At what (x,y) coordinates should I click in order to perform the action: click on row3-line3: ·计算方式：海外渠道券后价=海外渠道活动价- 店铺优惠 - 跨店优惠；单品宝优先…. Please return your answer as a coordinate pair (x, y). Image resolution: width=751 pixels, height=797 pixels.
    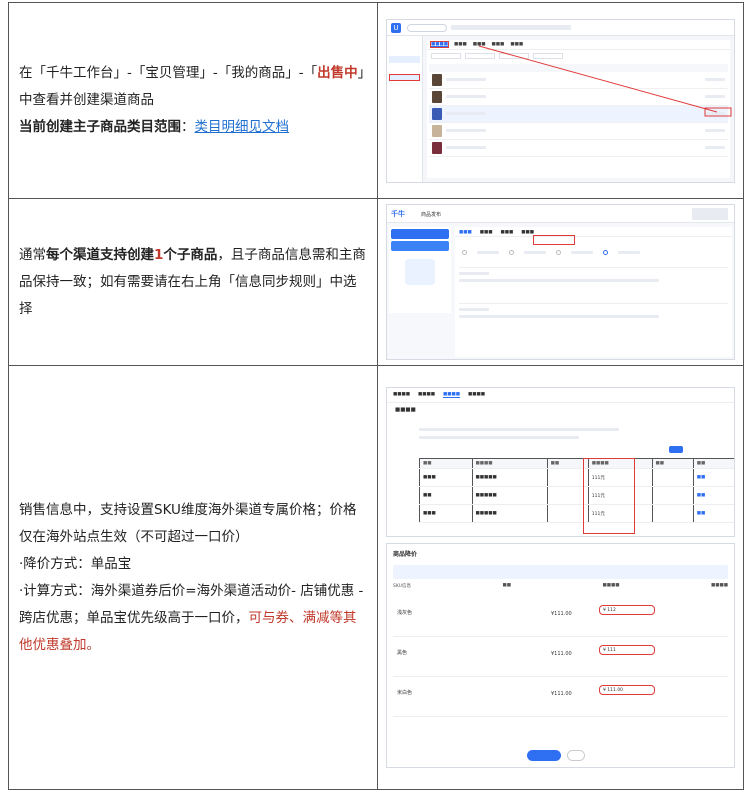
    Looking at the image, I should click on (191, 617).